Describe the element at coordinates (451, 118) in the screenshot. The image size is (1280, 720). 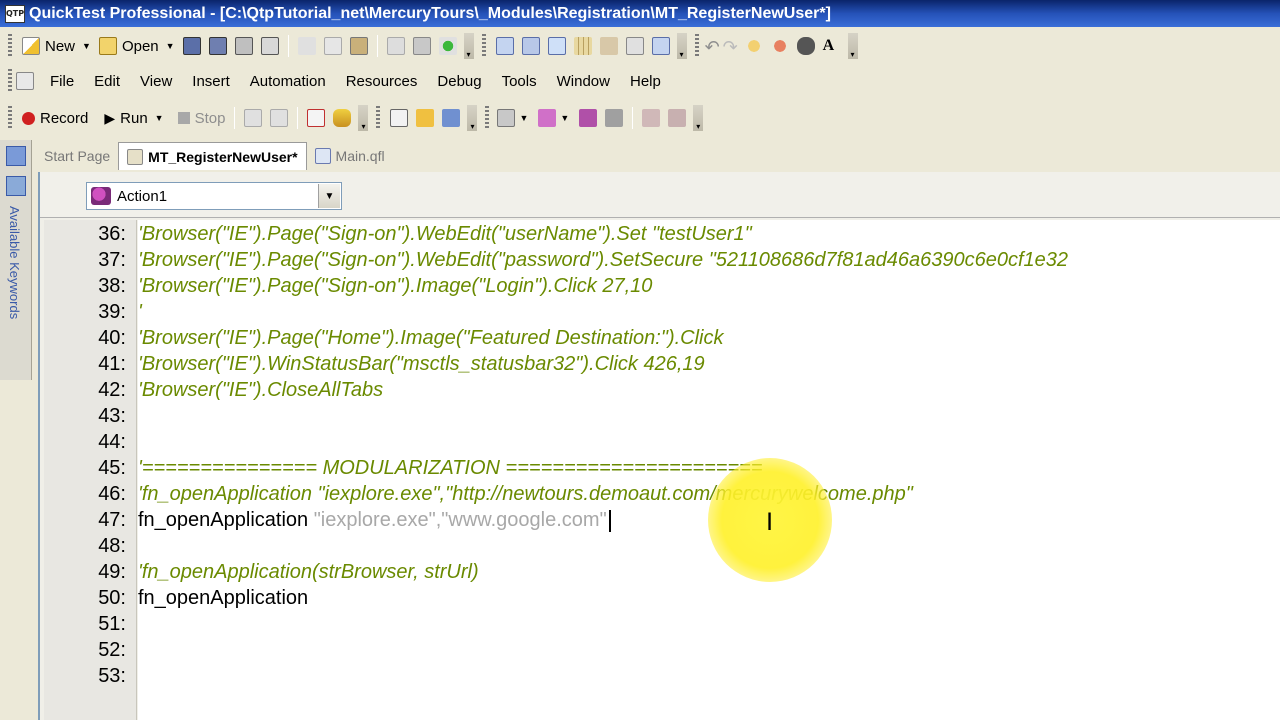
I see `step-into-icon` at that location.